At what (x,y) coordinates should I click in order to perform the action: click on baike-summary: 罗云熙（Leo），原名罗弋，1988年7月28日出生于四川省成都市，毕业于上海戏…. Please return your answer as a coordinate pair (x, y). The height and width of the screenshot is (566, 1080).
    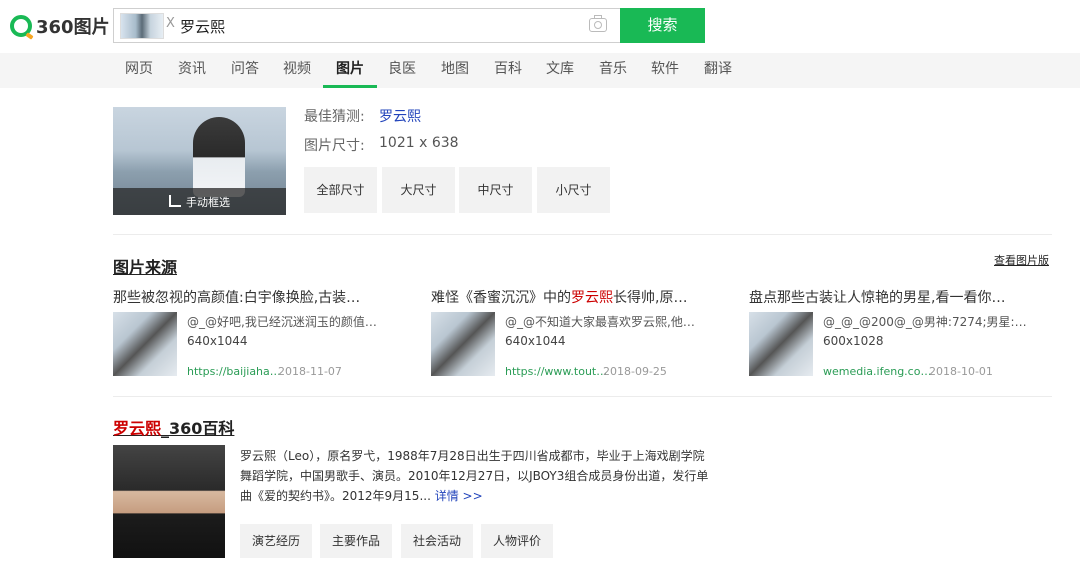
    Looking at the image, I should click on (475, 476).